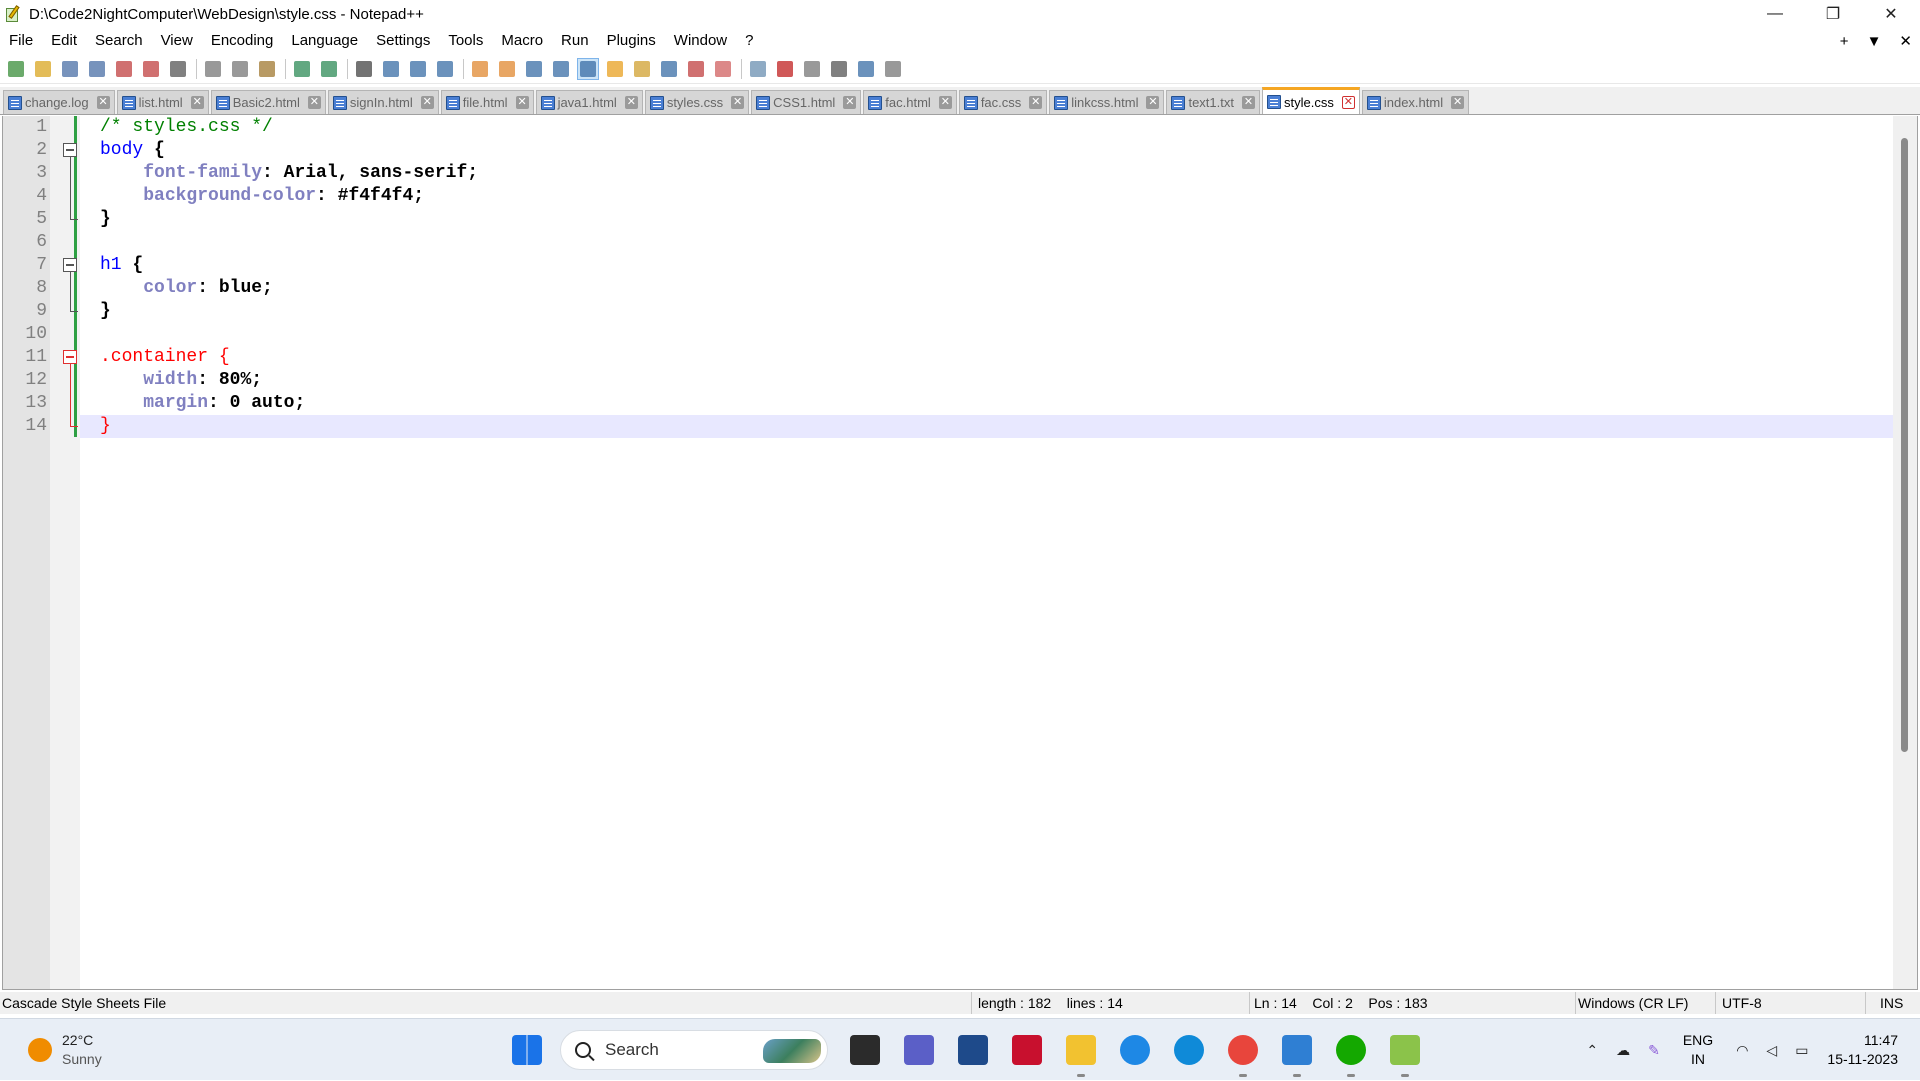 The height and width of the screenshot is (1081, 1920). I want to click on start-taskbar-button, so click(527, 1050).